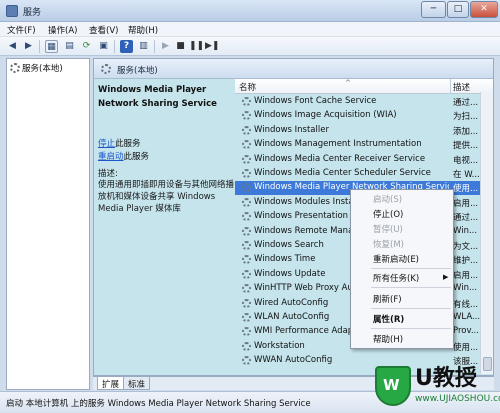 This screenshot has width=500, height=413. What do you see at coordinates (364, 86) in the screenshot?
I see `column-headers: 名称 ^ 描述` at bounding box center [364, 86].